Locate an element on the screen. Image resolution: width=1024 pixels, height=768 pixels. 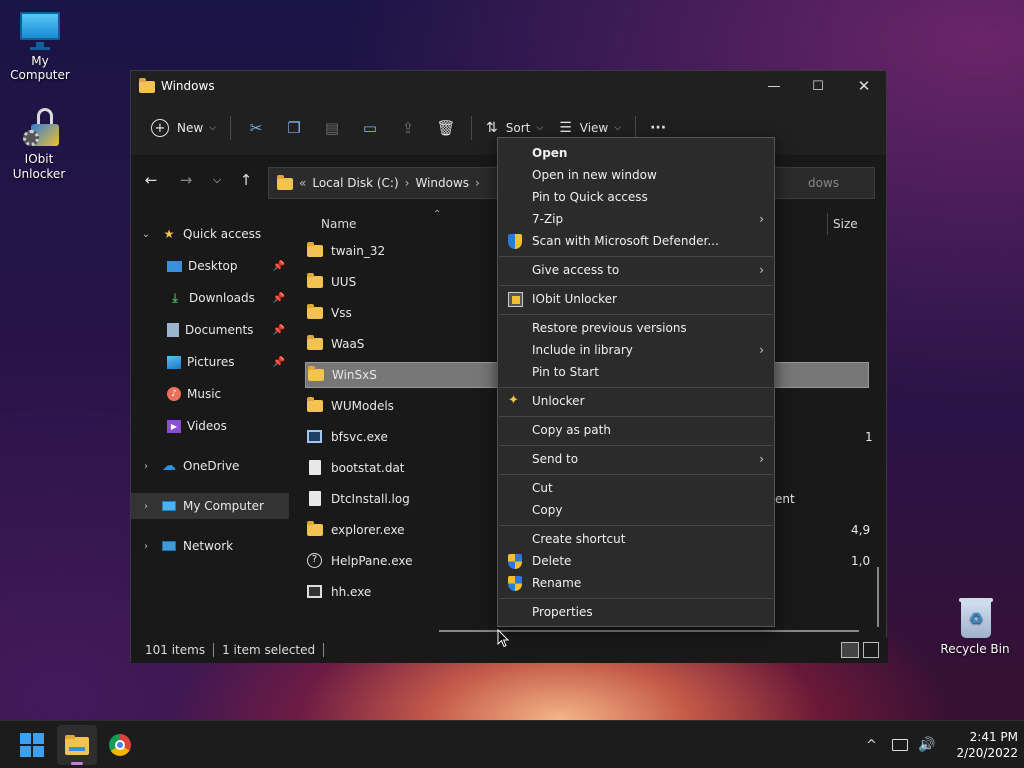
uac-shield-icon is located at coordinates (516, 561).